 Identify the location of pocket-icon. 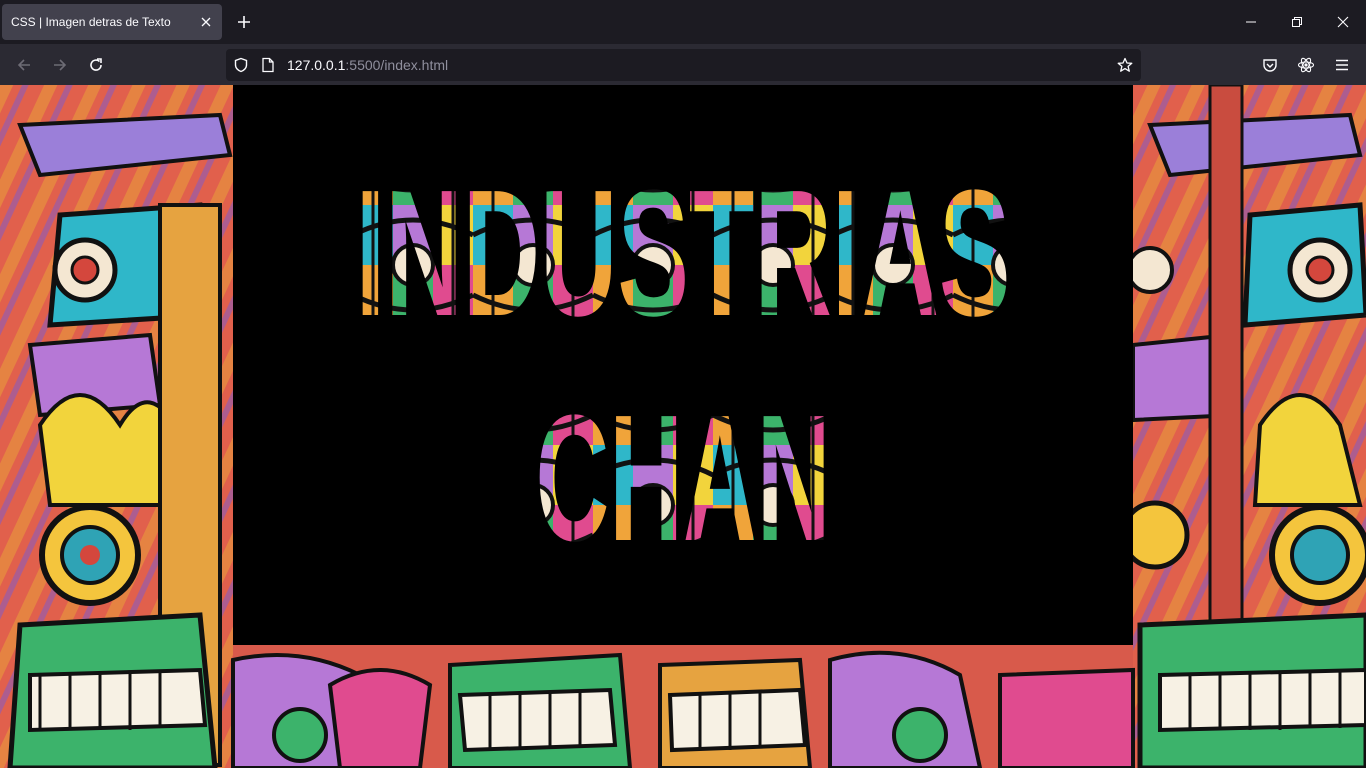
(1270, 65).